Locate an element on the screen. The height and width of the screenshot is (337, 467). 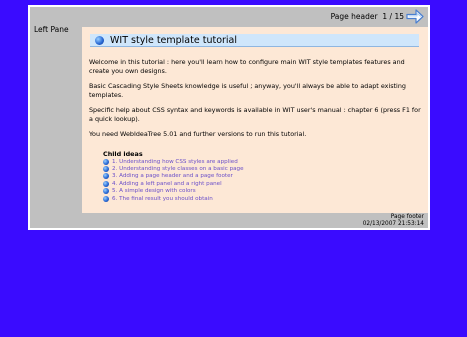
left-pane-label: Left Pane is located at coordinates (51, 29).